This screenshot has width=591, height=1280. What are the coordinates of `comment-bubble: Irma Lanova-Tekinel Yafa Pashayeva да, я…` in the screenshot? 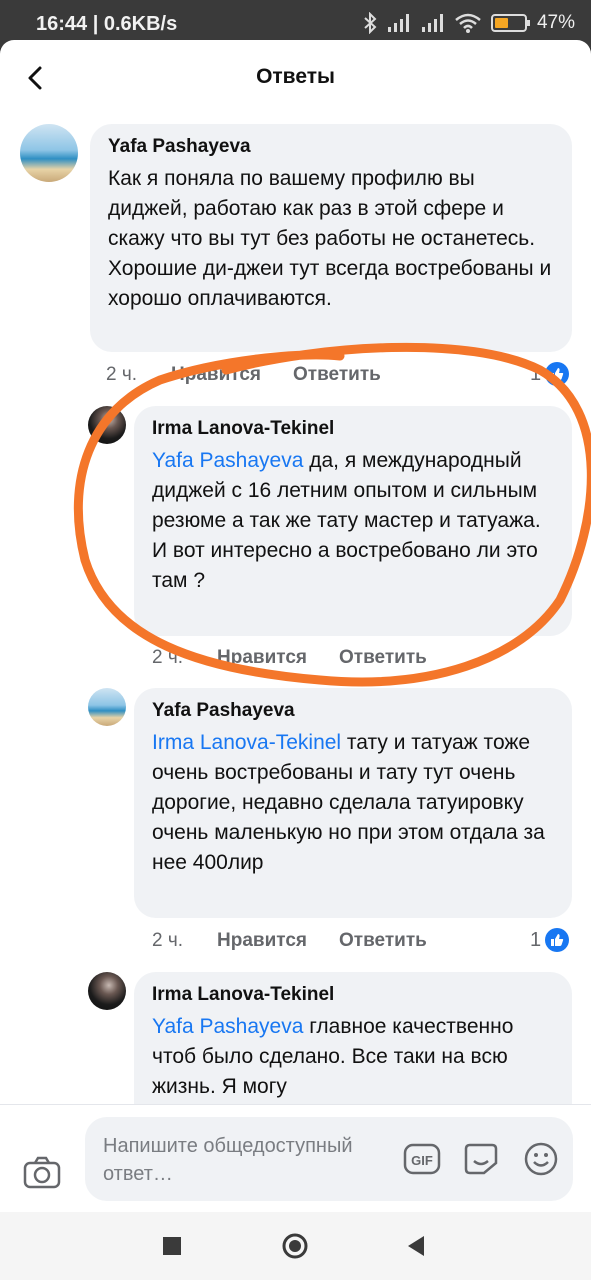 It's located at (353, 521).